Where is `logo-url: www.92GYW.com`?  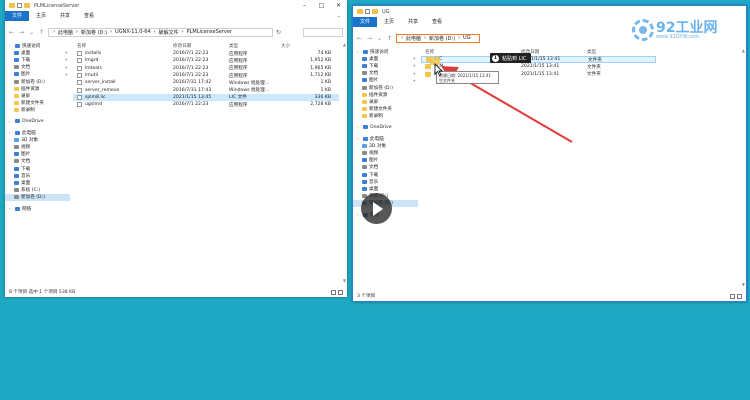
logo-url: www.92GYW.com is located at coordinates (678, 36).